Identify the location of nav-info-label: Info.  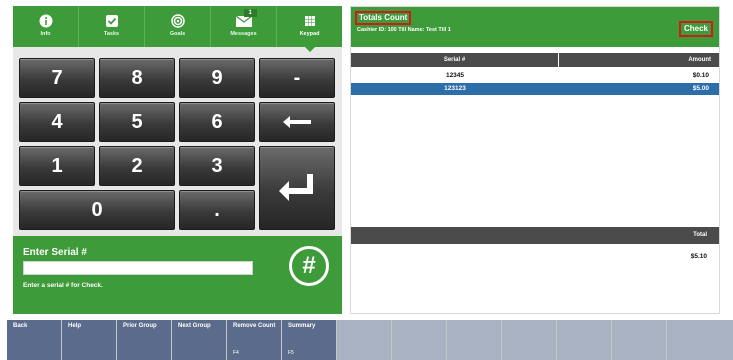
(45, 34).